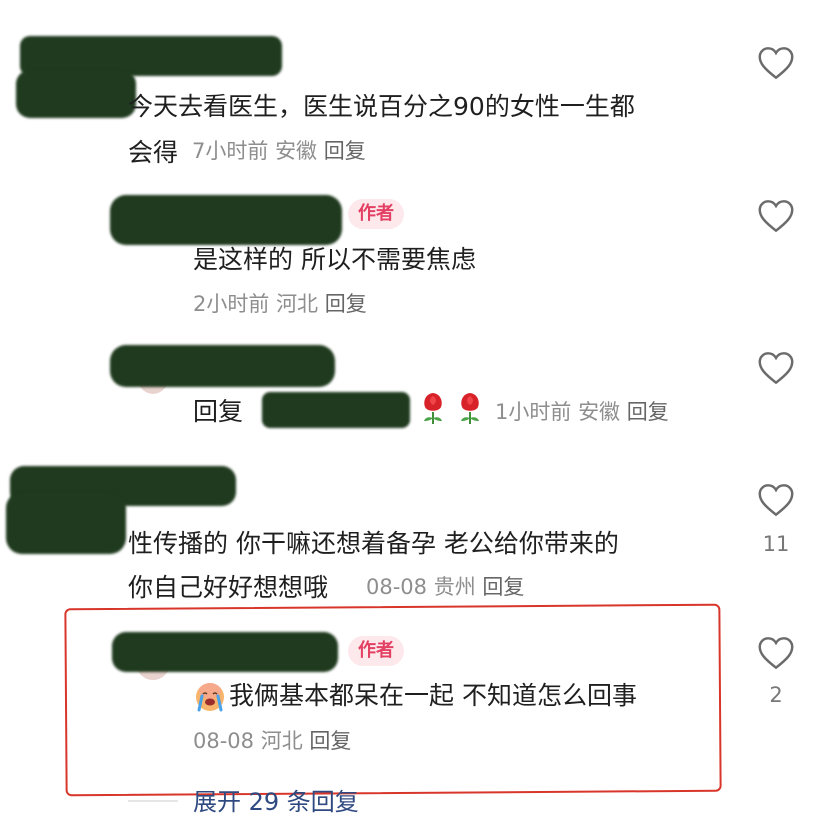 Image resolution: width=828 pixels, height=839 pixels. Describe the element at coordinates (334, 259) in the screenshot. I see `reply-text: 是这样的 所以不需要焦虑` at that location.